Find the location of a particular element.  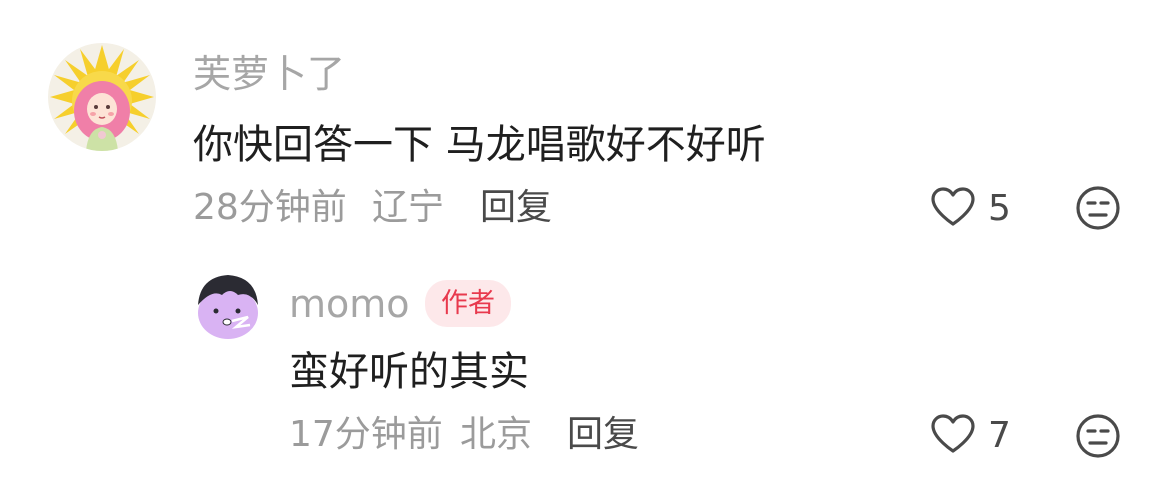

like-button: 7 is located at coordinates (970, 436).